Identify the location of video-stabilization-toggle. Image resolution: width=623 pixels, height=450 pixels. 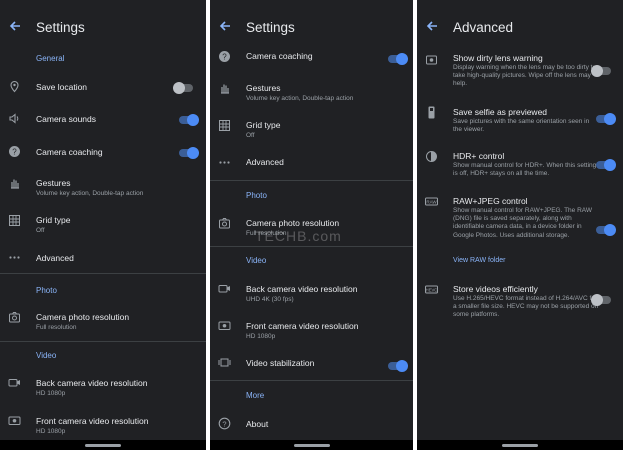
(398, 366).